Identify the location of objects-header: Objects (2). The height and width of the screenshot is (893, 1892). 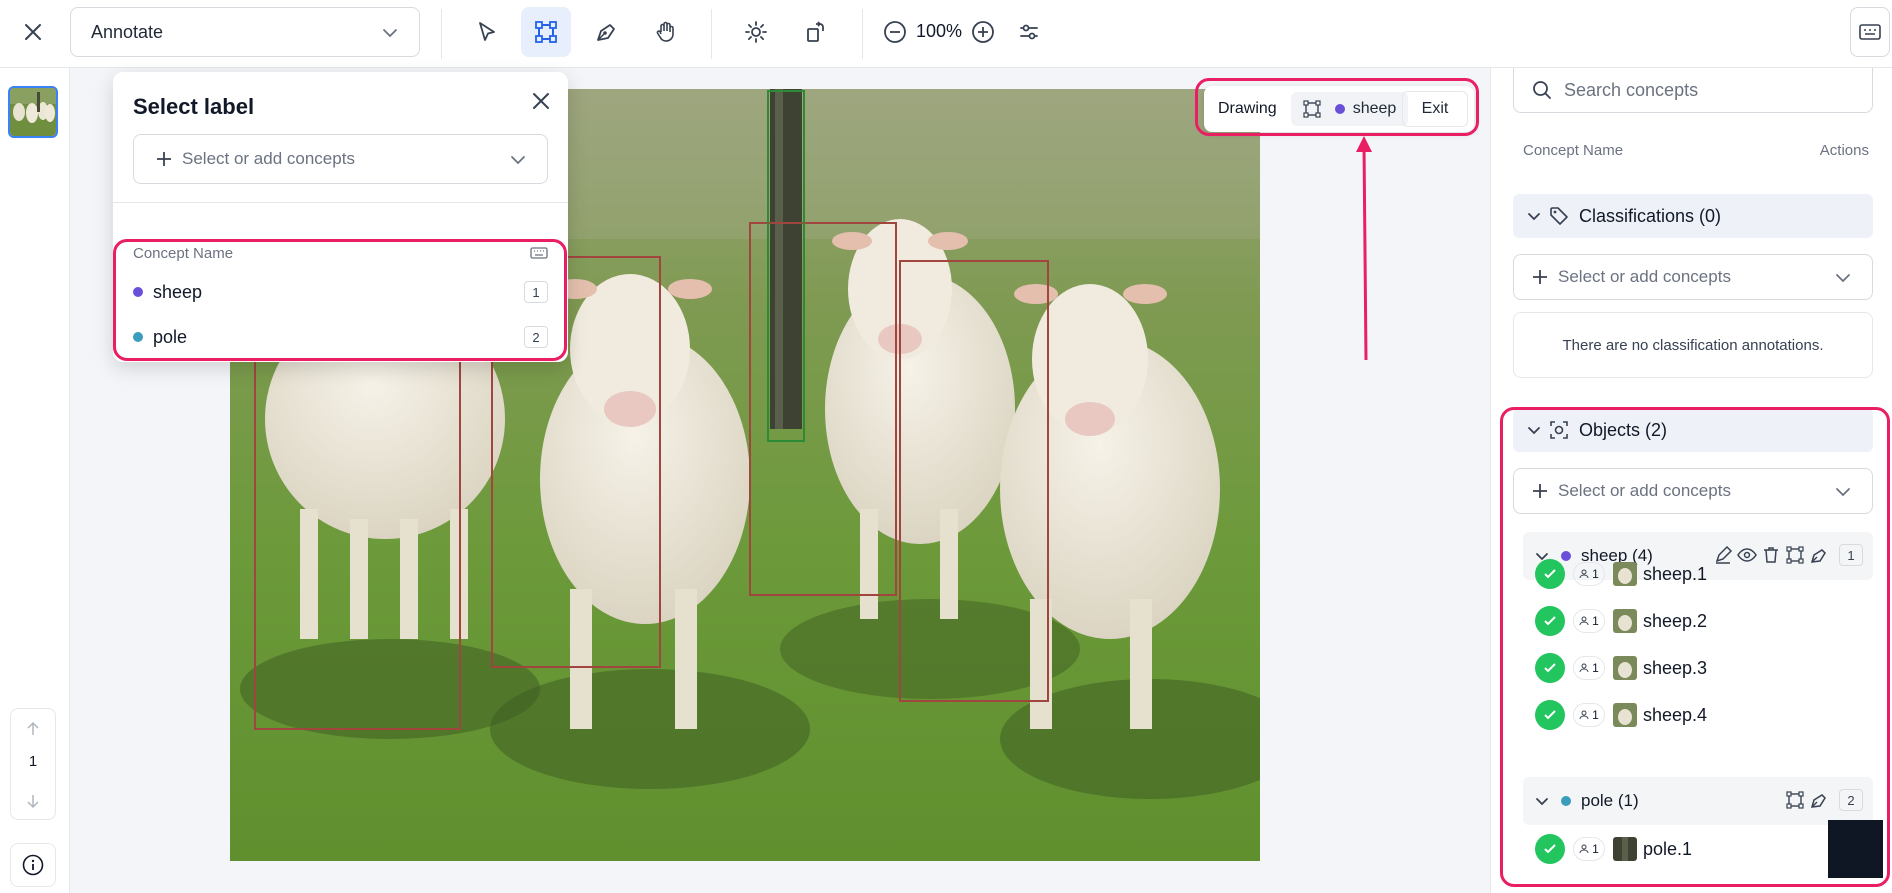
(1693, 430).